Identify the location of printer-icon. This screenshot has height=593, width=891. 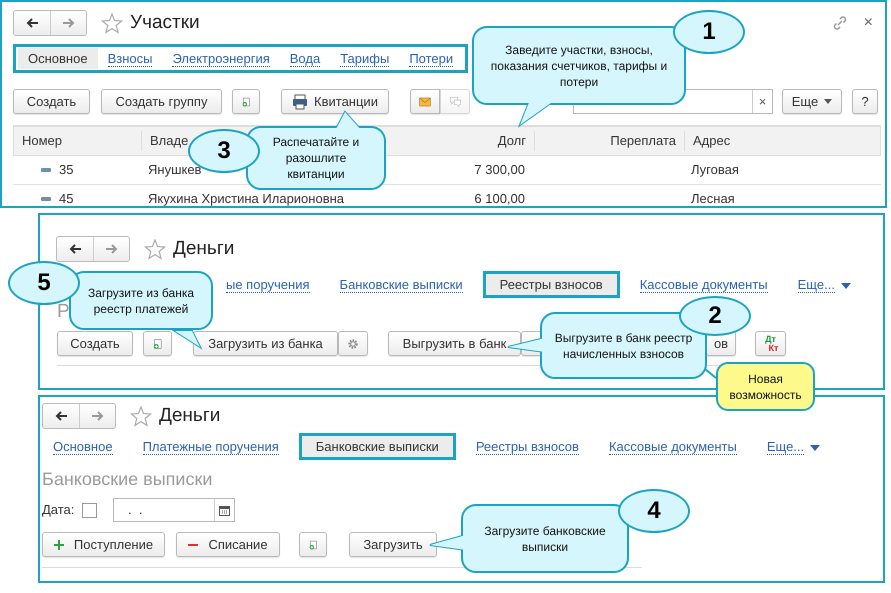
(300, 102).